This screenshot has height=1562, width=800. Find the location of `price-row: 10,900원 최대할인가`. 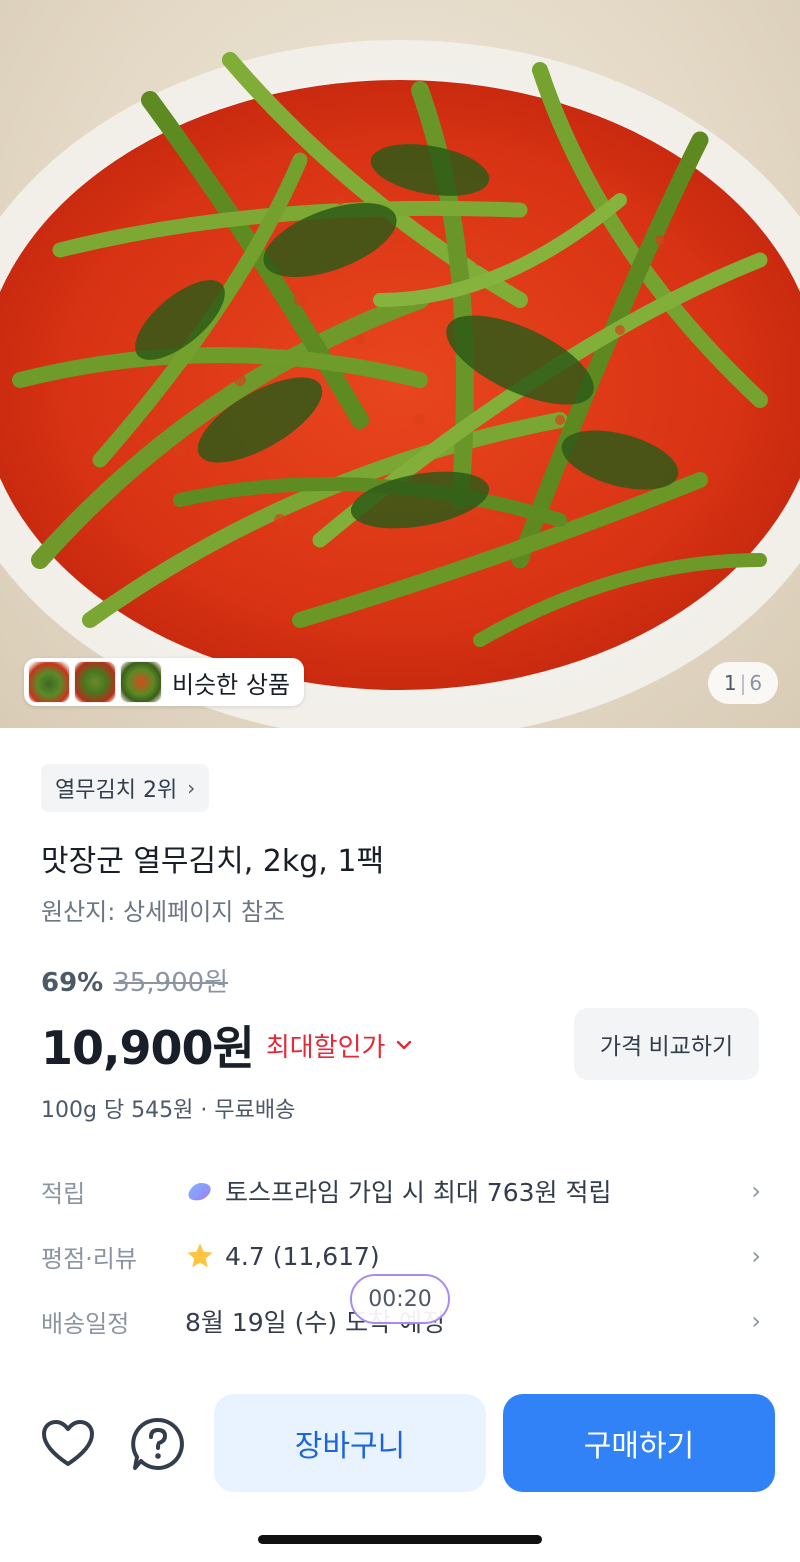

price-row: 10,900원 최대할인가 is located at coordinates (227, 1045).